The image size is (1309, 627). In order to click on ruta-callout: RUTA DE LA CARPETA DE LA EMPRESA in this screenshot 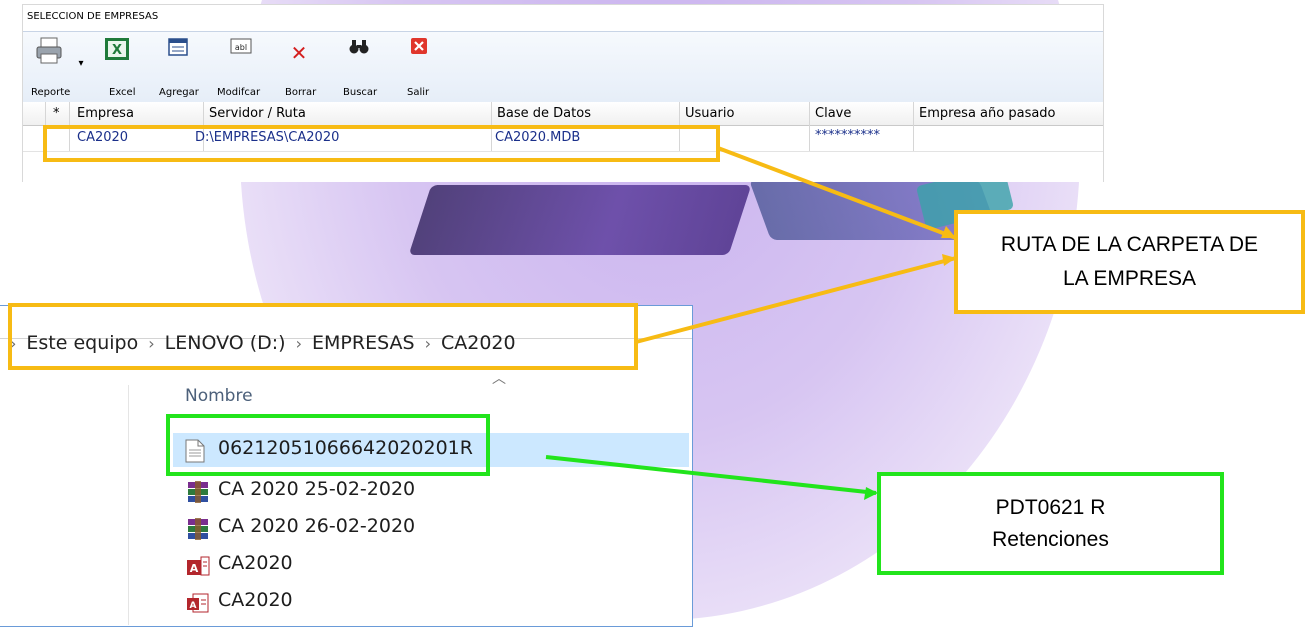, I will do `click(1129, 262)`.